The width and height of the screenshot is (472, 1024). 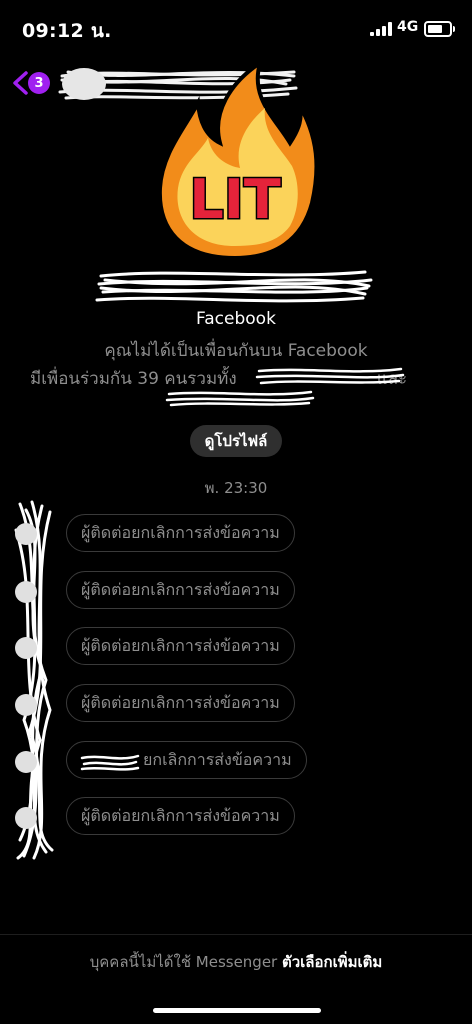 What do you see at coordinates (183, 962) in the screenshot?
I see `not-on-messenger-text: บุคคลนี้ไม่ได้ใช้ Messenger` at bounding box center [183, 962].